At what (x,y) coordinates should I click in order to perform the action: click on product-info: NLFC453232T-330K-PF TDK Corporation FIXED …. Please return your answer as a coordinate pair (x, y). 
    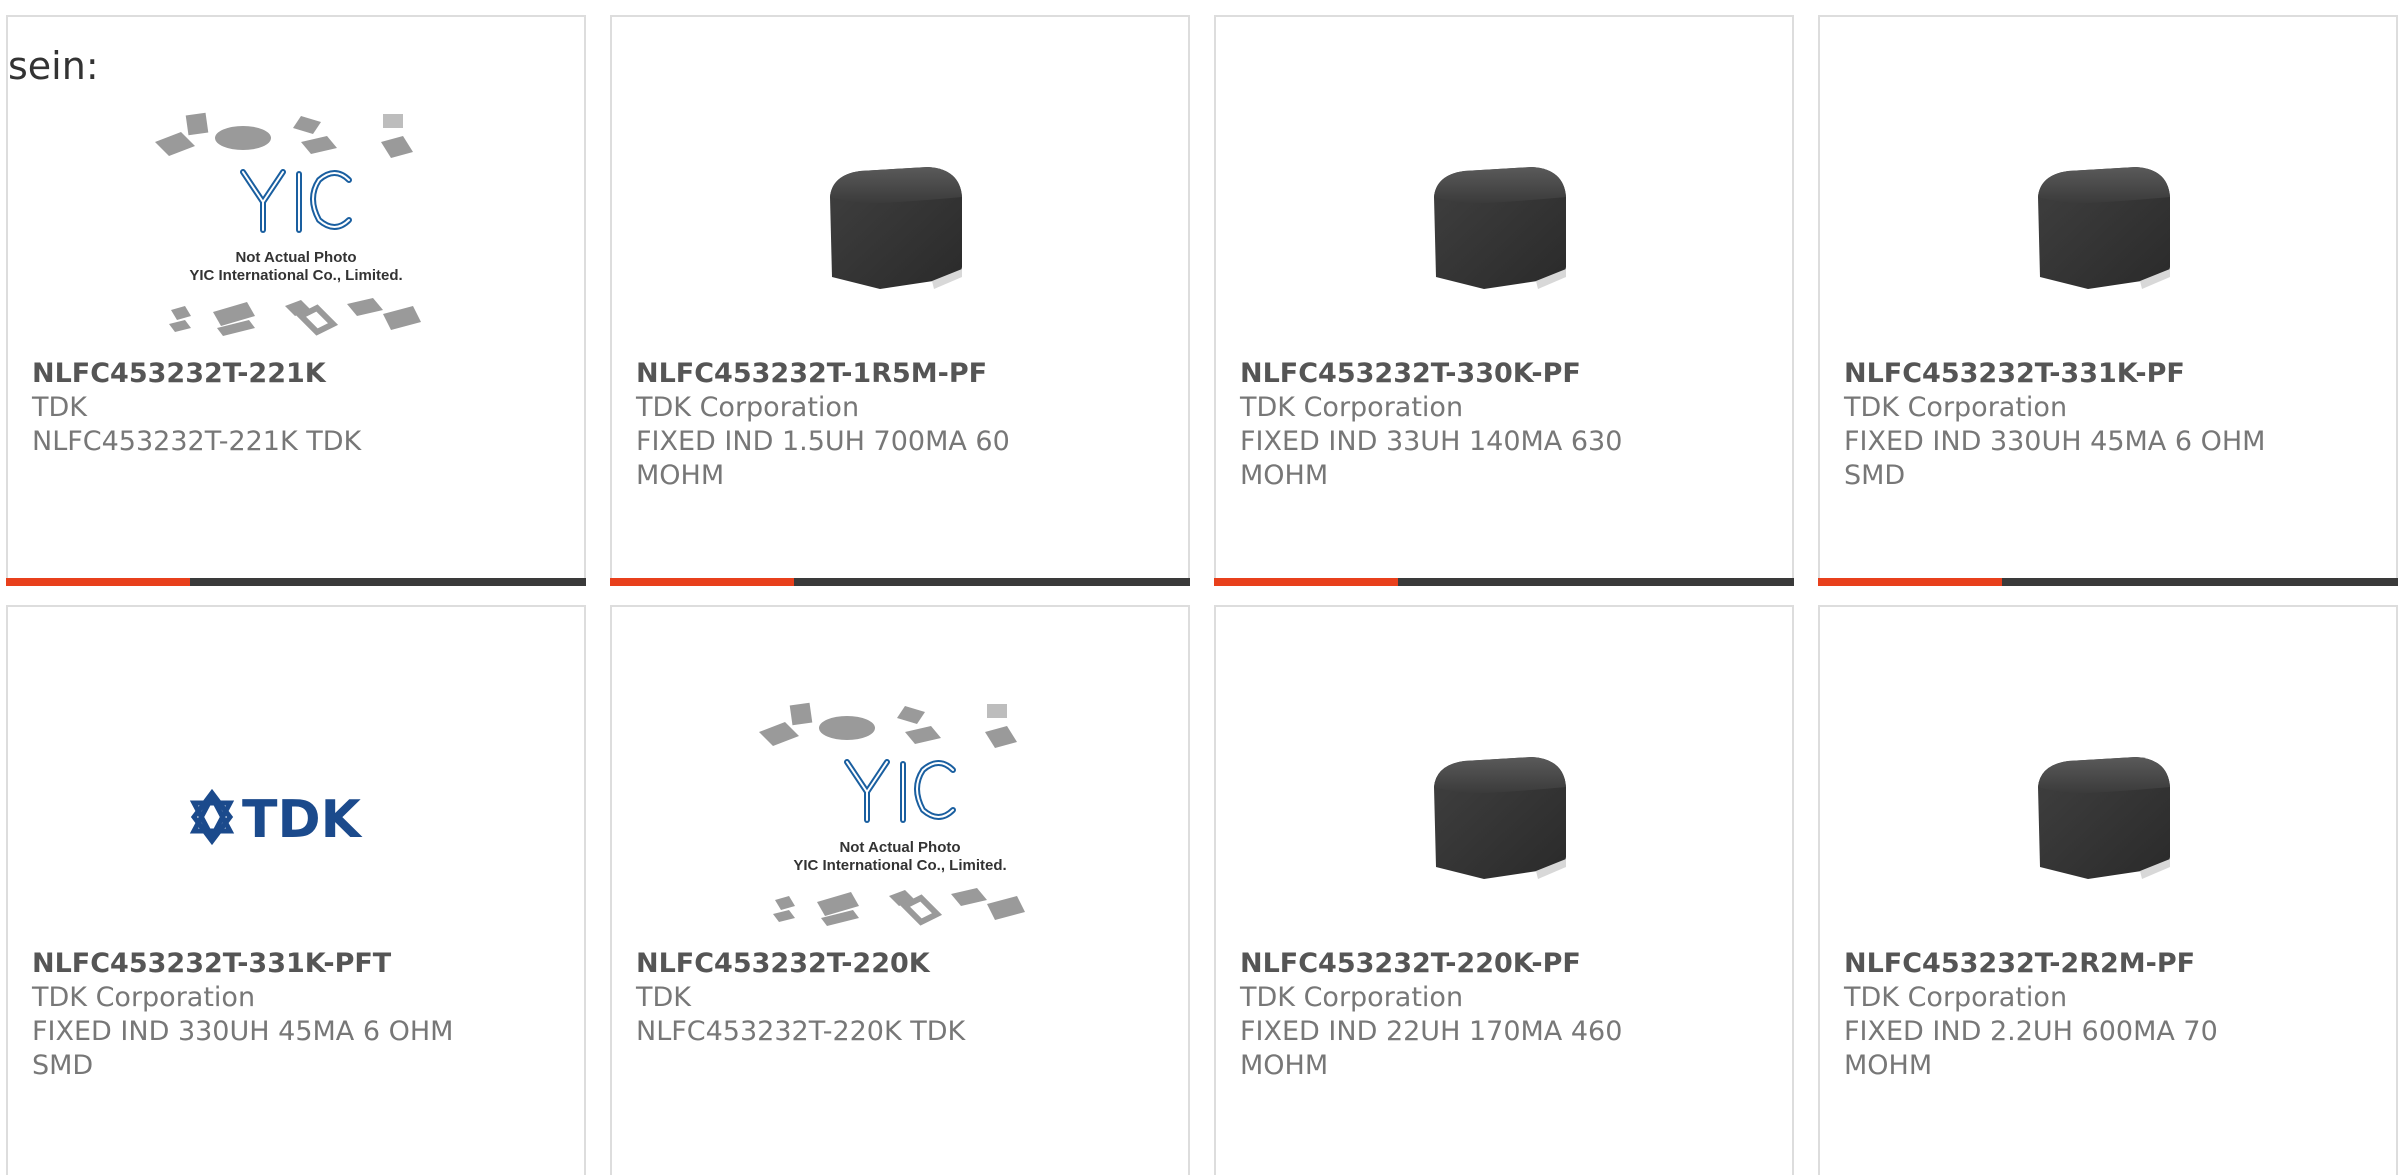
    Looking at the image, I should click on (1504, 425).